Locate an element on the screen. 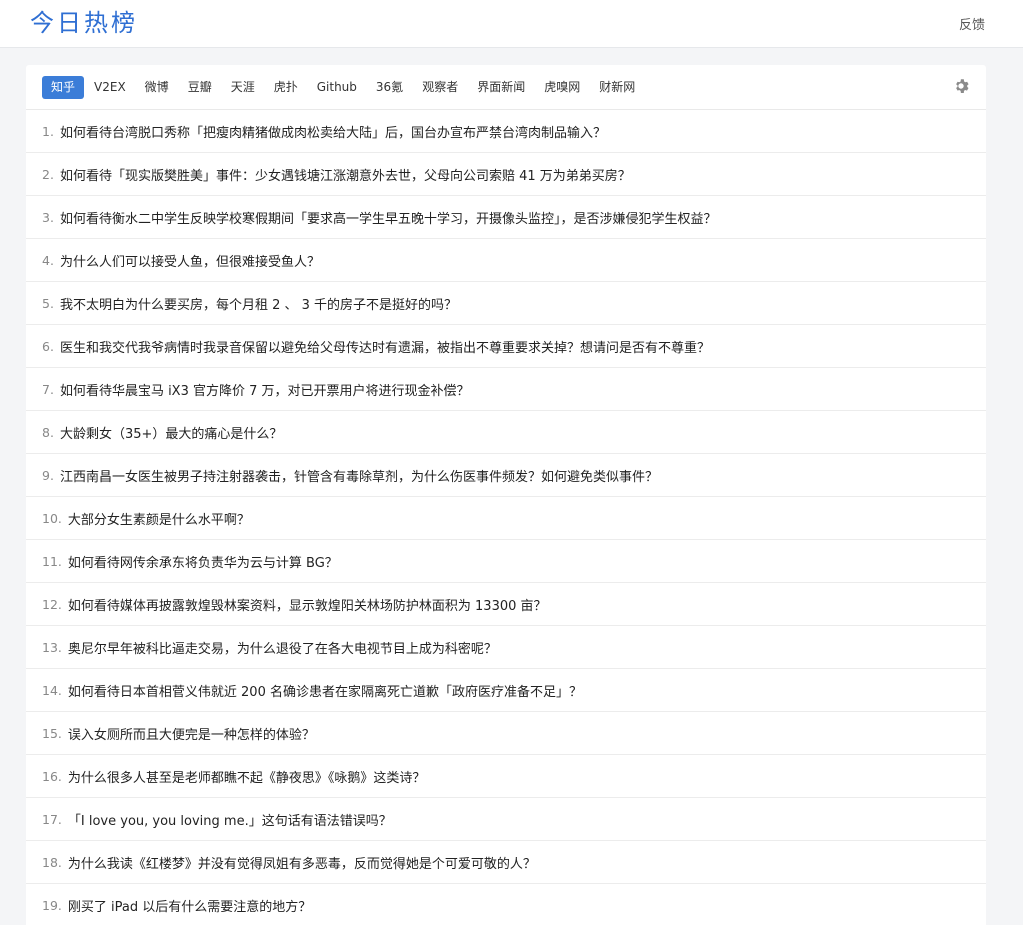 The image size is (1023, 925). item-rank: 17. is located at coordinates (52, 819).